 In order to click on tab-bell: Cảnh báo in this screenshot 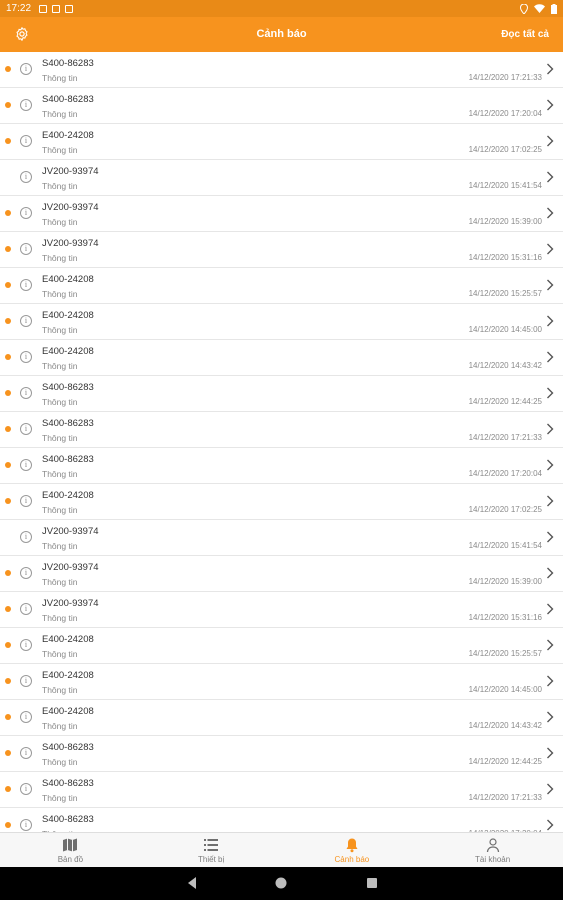, I will do `click(352, 850)`.